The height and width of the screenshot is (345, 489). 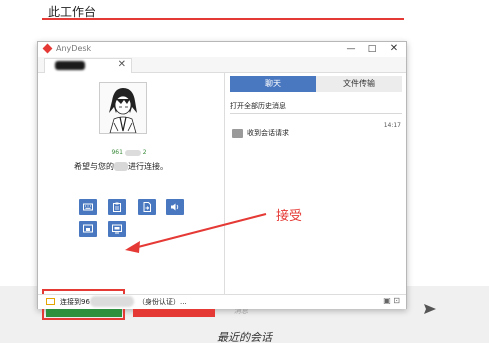 What do you see at coordinates (260, 133) in the screenshot?
I see `session-request-notice: 收到会话请求` at bounding box center [260, 133].